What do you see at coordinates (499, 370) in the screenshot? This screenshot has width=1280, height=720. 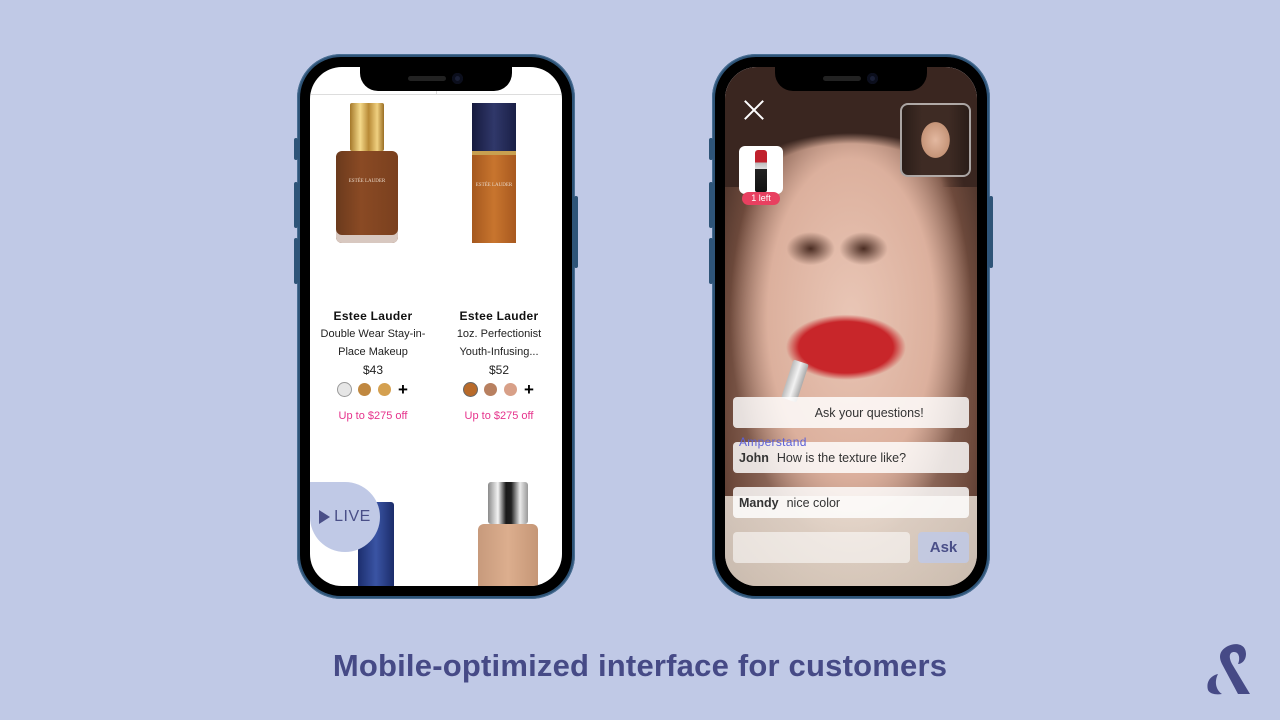 I see `product-price: $52` at bounding box center [499, 370].